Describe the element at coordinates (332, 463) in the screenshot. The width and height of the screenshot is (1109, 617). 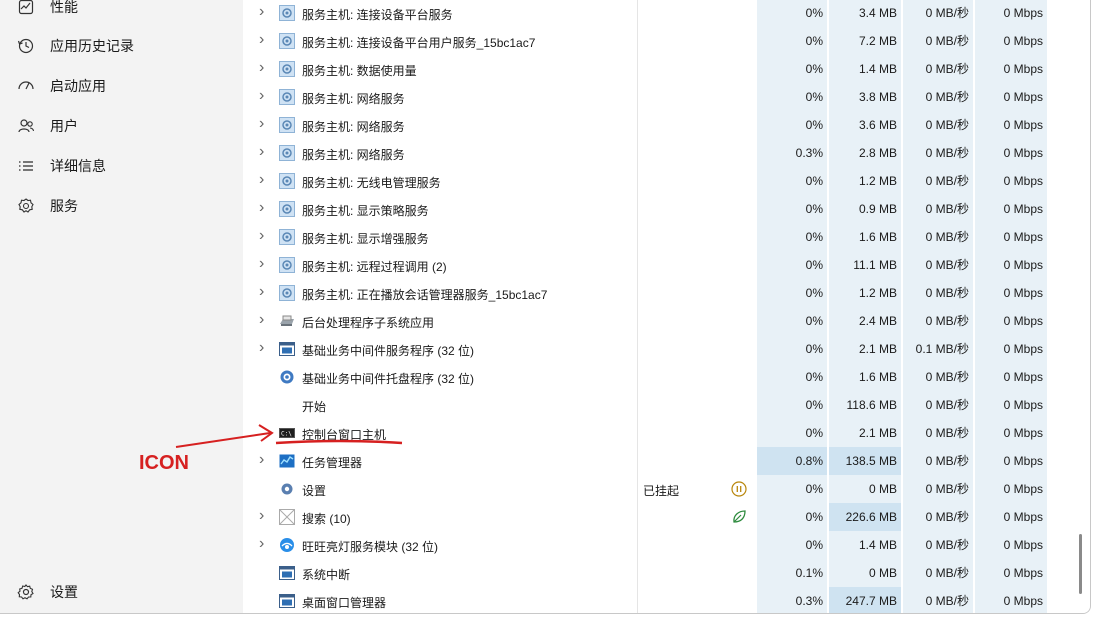
I see `process-name: 任务管理器` at that location.